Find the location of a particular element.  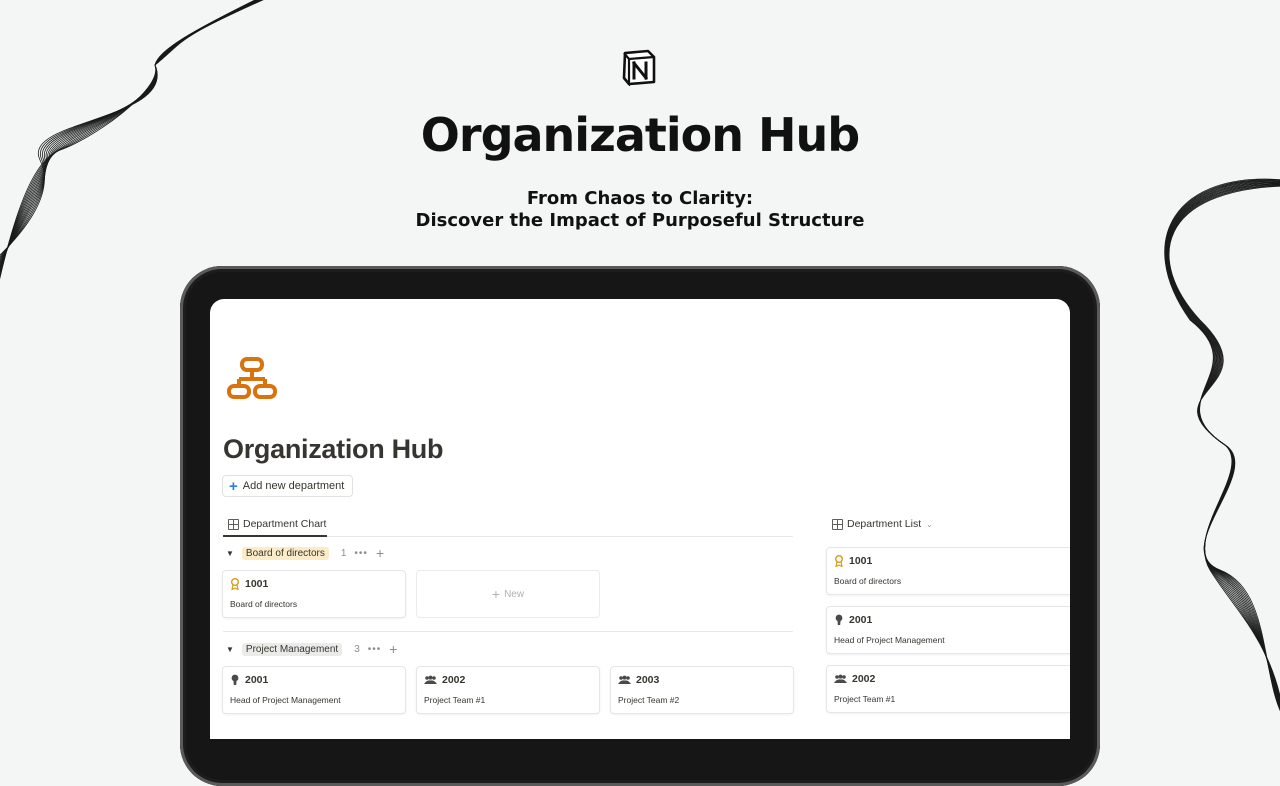

new-card-label: New is located at coordinates (514, 594).